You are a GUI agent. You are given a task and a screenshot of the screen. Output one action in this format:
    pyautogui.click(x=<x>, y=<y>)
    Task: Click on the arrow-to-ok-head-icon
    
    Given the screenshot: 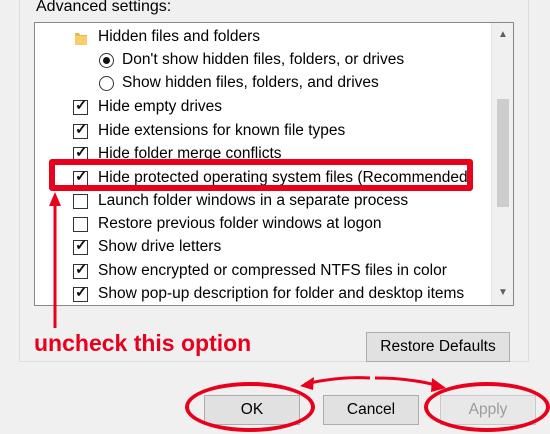 What is the action you would take?
    pyautogui.click(x=307, y=383)
    